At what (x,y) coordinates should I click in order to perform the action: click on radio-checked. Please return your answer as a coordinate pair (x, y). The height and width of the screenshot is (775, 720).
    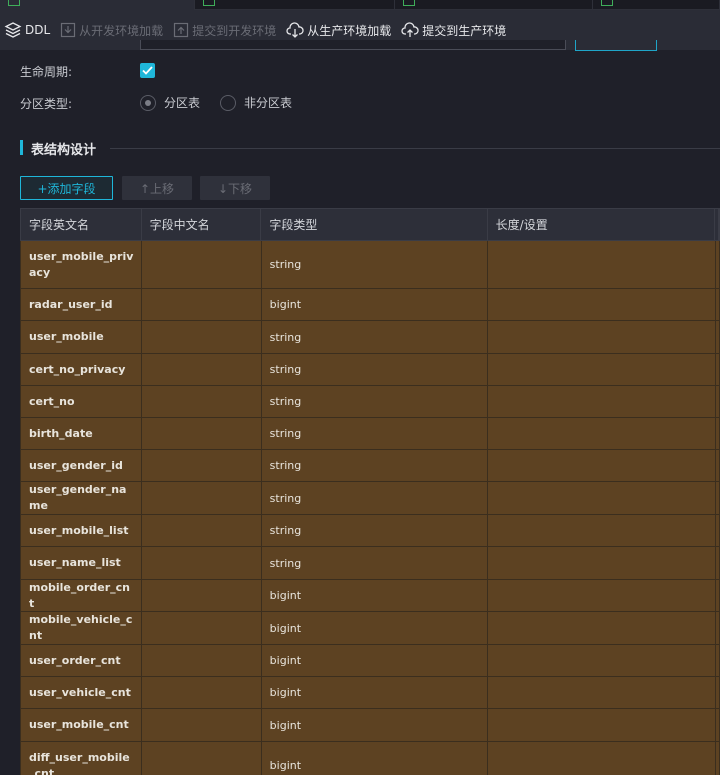
    Looking at the image, I should click on (148, 102).